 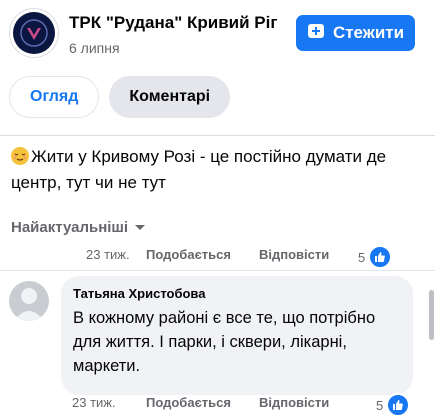 What do you see at coordinates (294, 402) in the screenshot?
I see `comment-reply-button: Відповісти` at bounding box center [294, 402].